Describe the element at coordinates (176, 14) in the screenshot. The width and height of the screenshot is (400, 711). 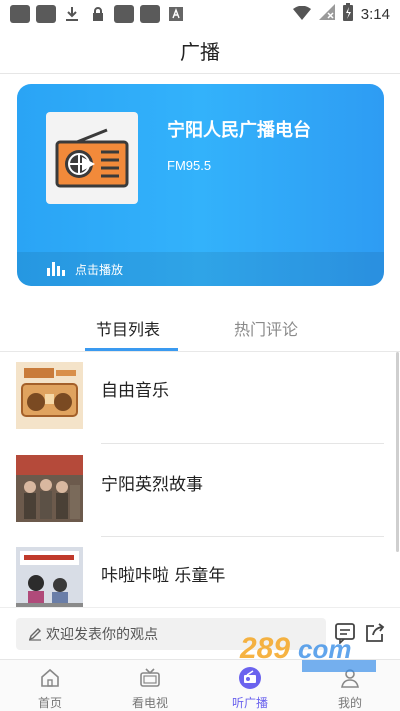
I see `font-icon` at that location.